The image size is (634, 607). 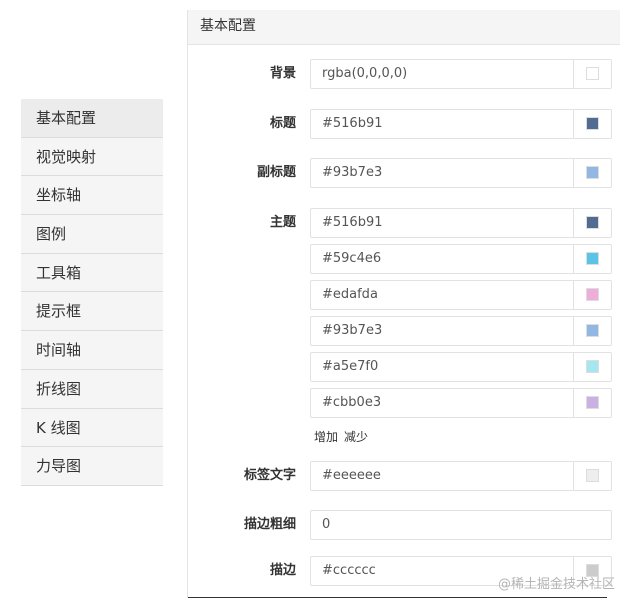 I want to click on theme-row: 主题 #516b91, so click(x=400, y=223).